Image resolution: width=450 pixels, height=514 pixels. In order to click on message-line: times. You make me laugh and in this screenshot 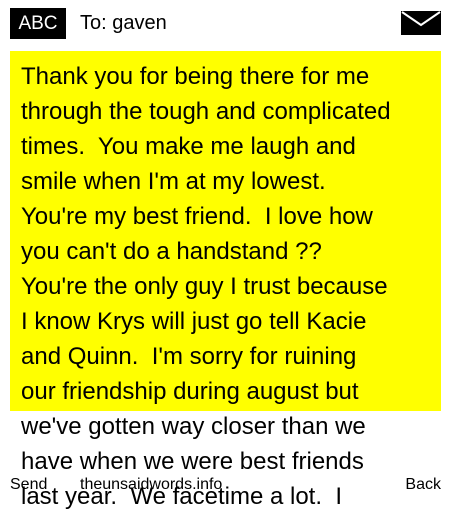, I will do `click(188, 146)`.